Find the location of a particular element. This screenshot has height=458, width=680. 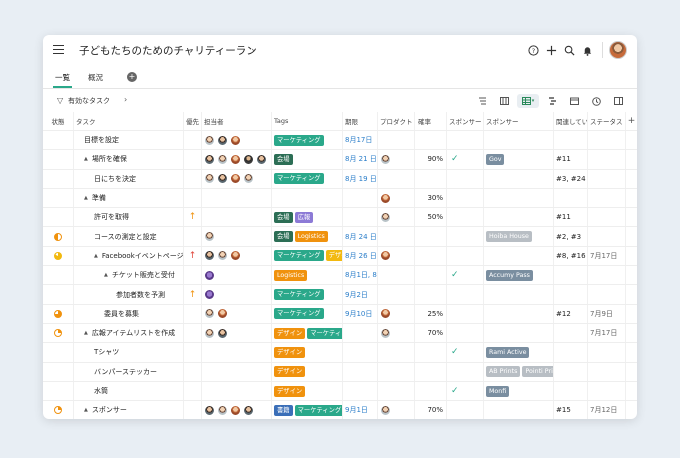

col-status2: ステータス is located at coordinates (607, 121).